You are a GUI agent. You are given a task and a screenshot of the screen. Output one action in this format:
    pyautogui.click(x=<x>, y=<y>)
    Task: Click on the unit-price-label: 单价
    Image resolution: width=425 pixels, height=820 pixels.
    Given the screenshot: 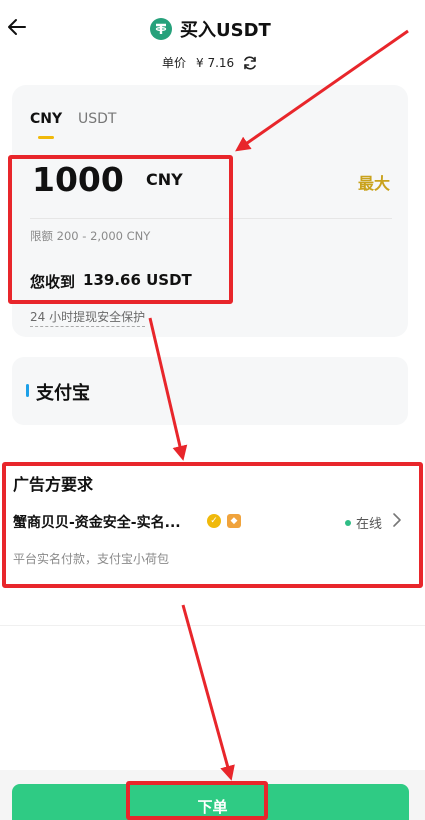 What is the action you would take?
    pyautogui.click(x=174, y=63)
    